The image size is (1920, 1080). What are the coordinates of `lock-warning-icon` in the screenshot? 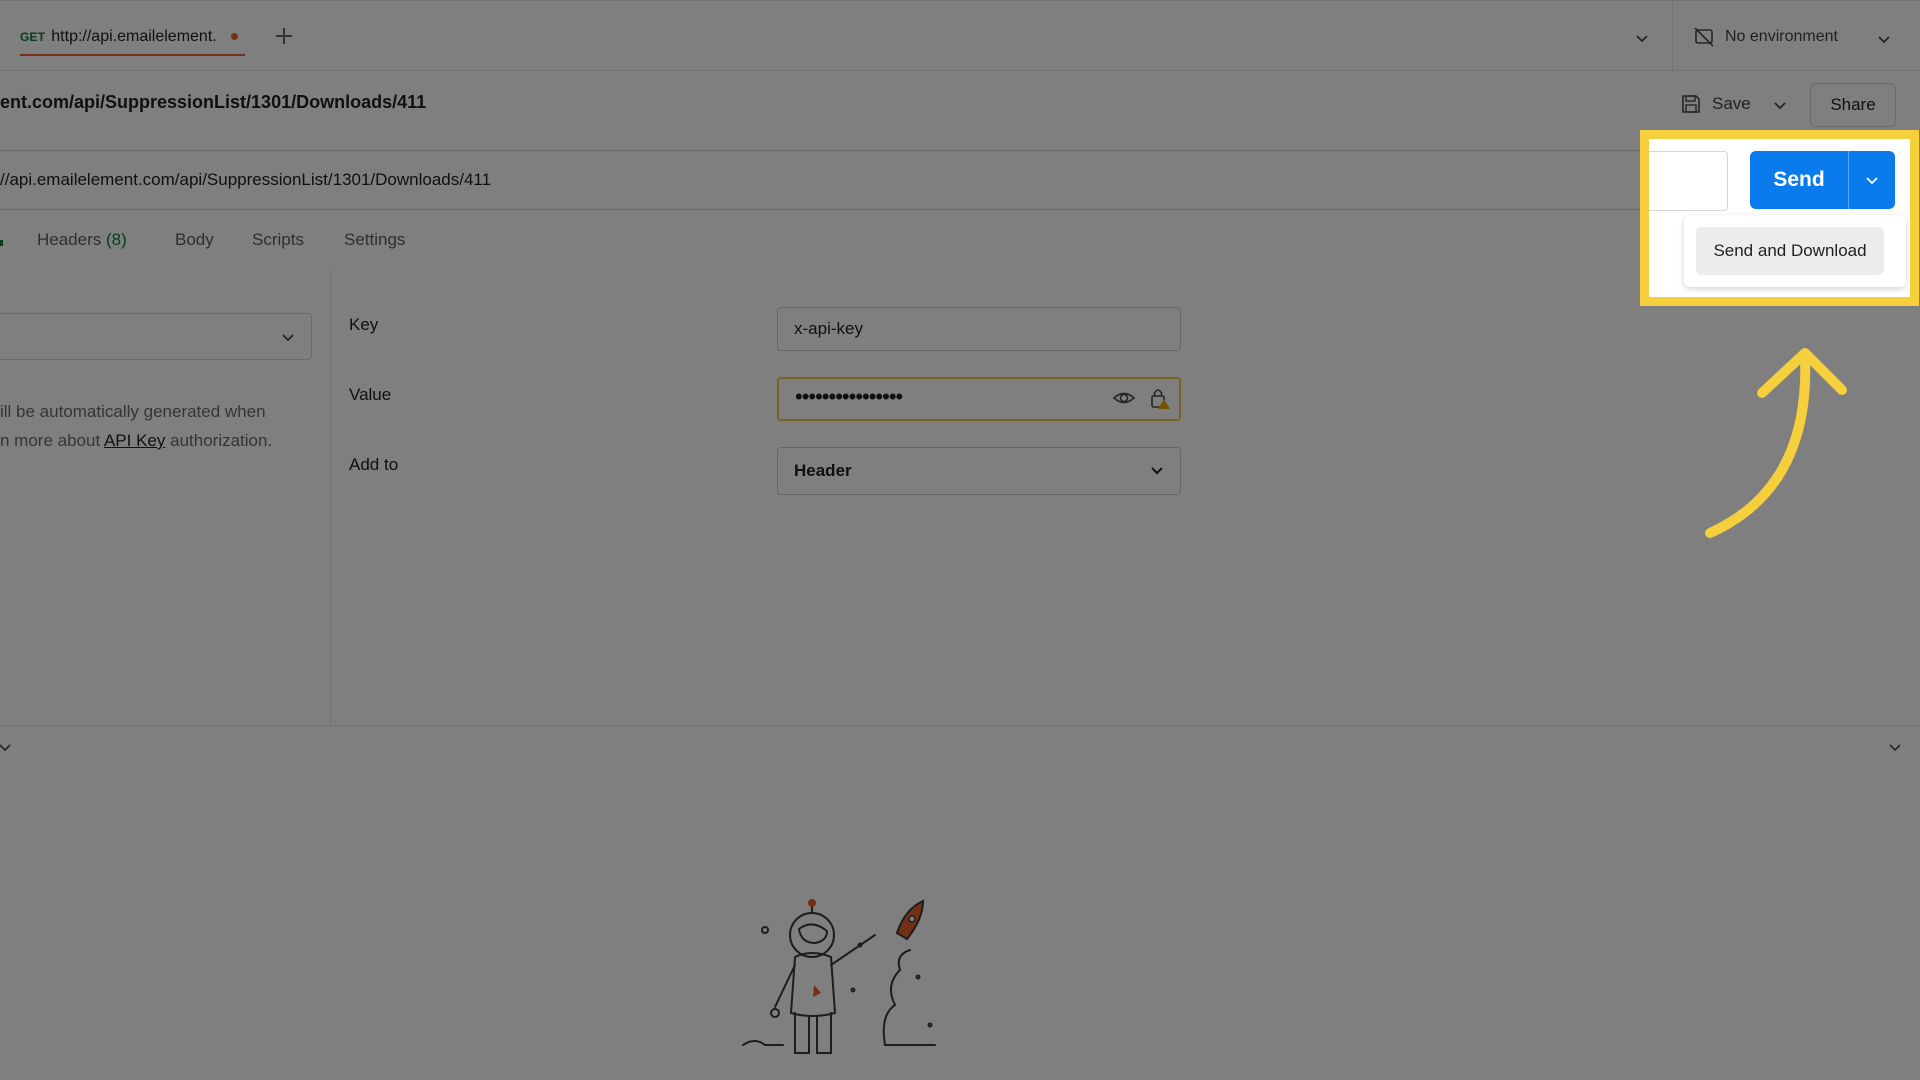 It's located at (1160, 398).